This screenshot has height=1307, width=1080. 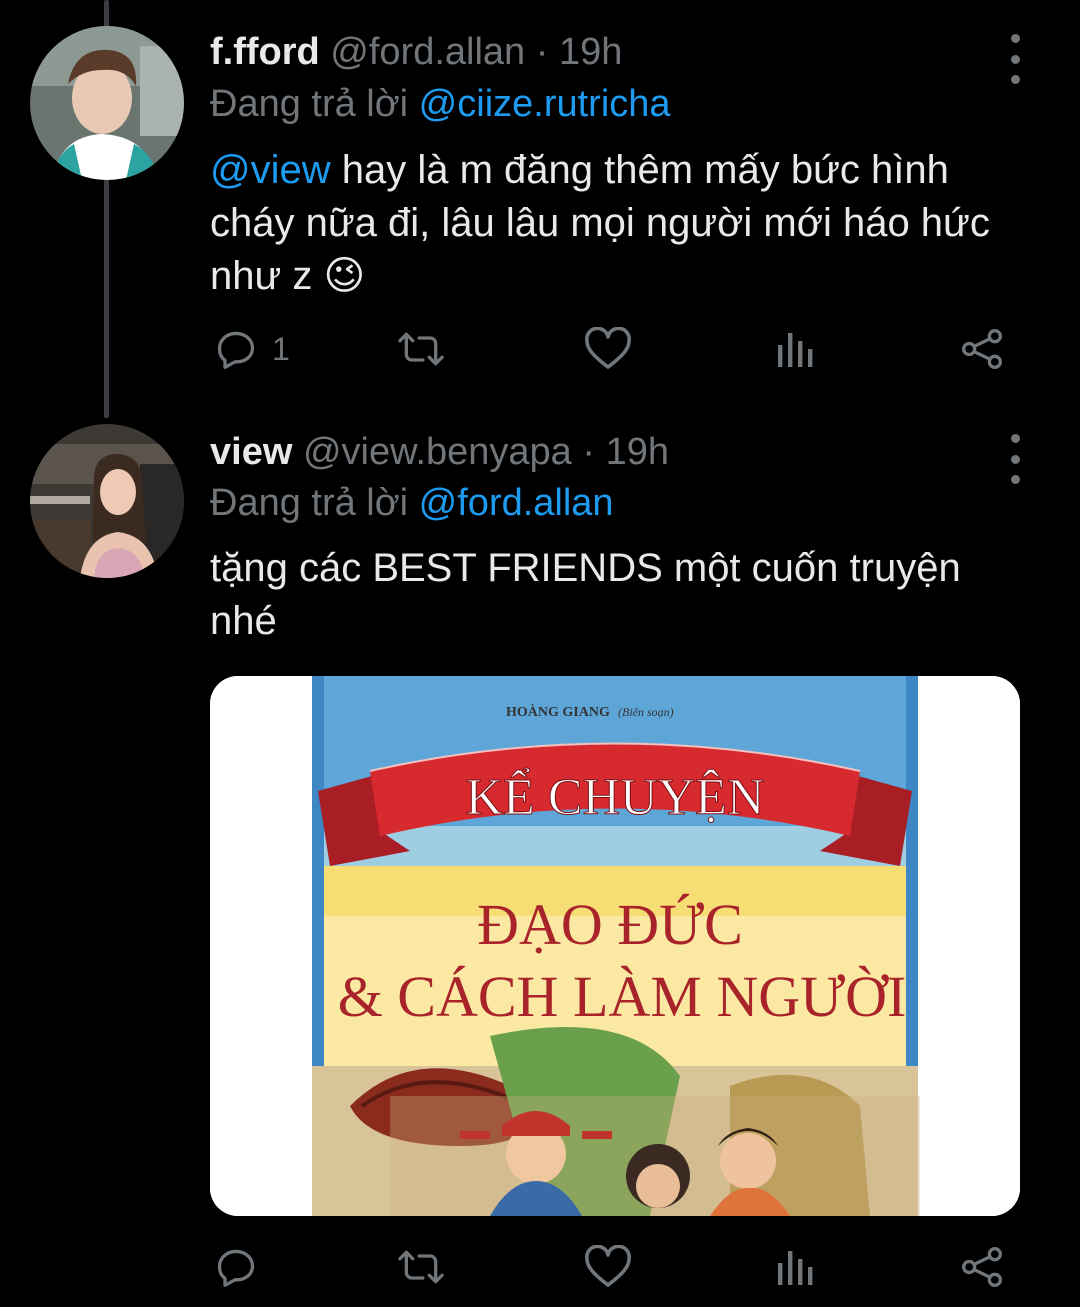 I want to click on reply-count: 1, so click(x=281, y=348).